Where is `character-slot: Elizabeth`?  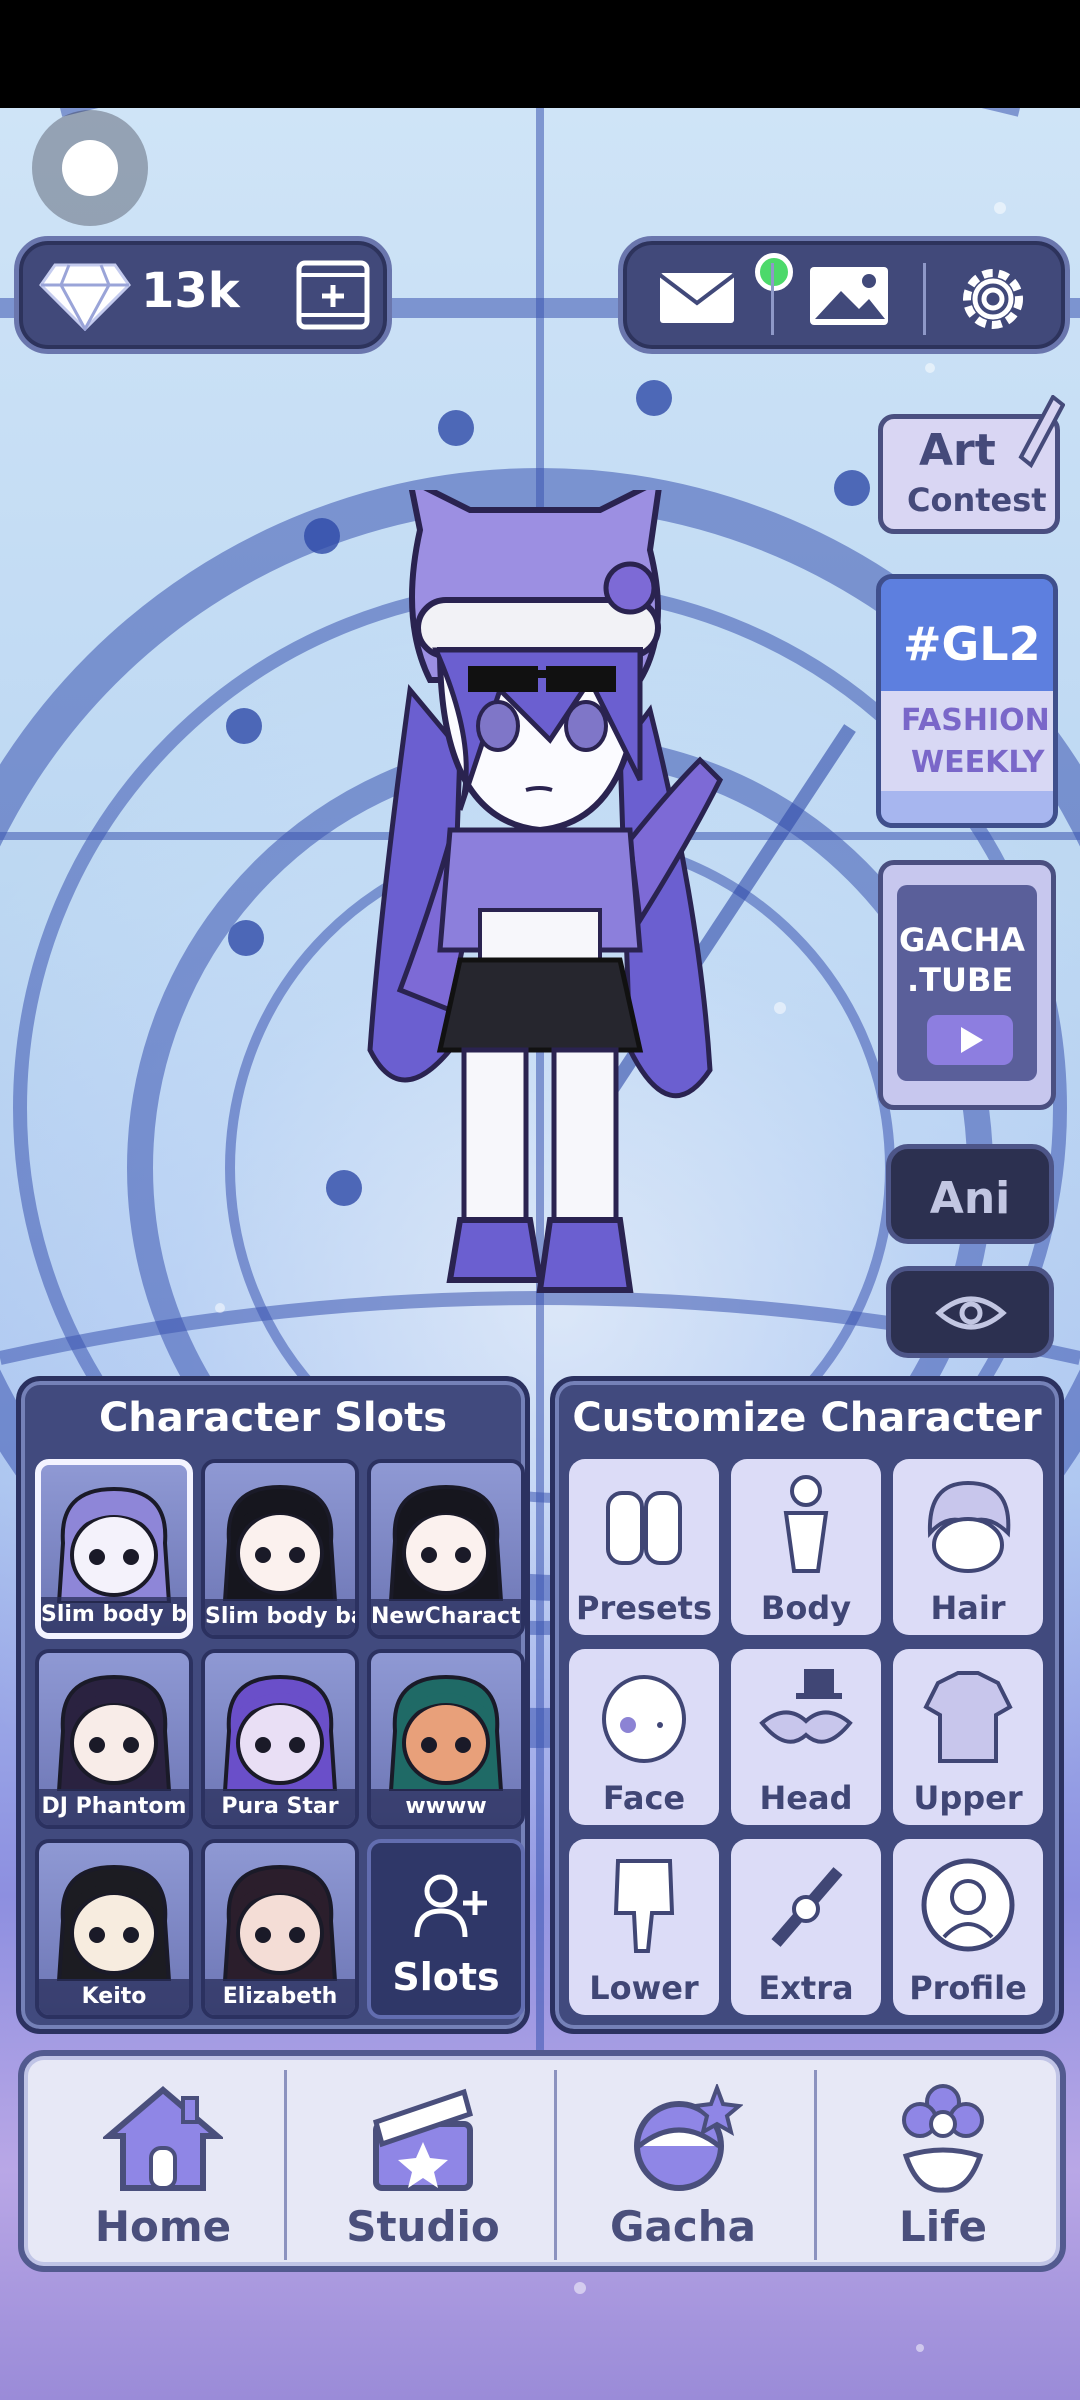
character-slot: Elizabeth is located at coordinates (280, 1929).